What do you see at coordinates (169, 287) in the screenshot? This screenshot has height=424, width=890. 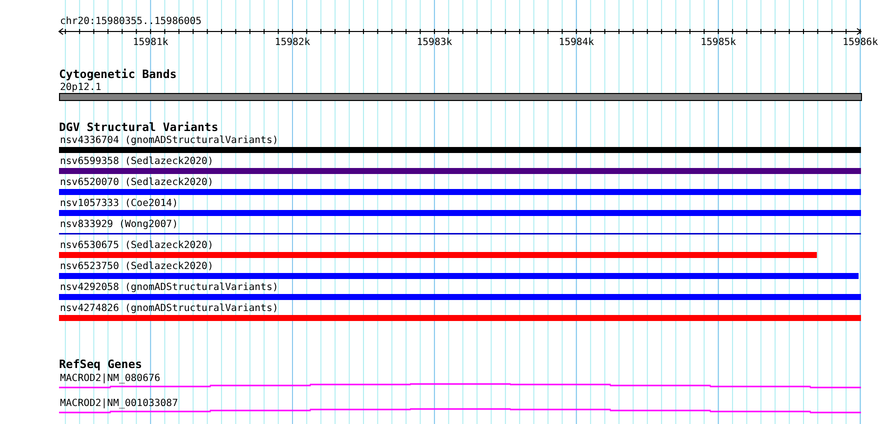 I see `feature-label: nsv4292058 (gnomADStructuralVariants)` at bounding box center [169, 287].